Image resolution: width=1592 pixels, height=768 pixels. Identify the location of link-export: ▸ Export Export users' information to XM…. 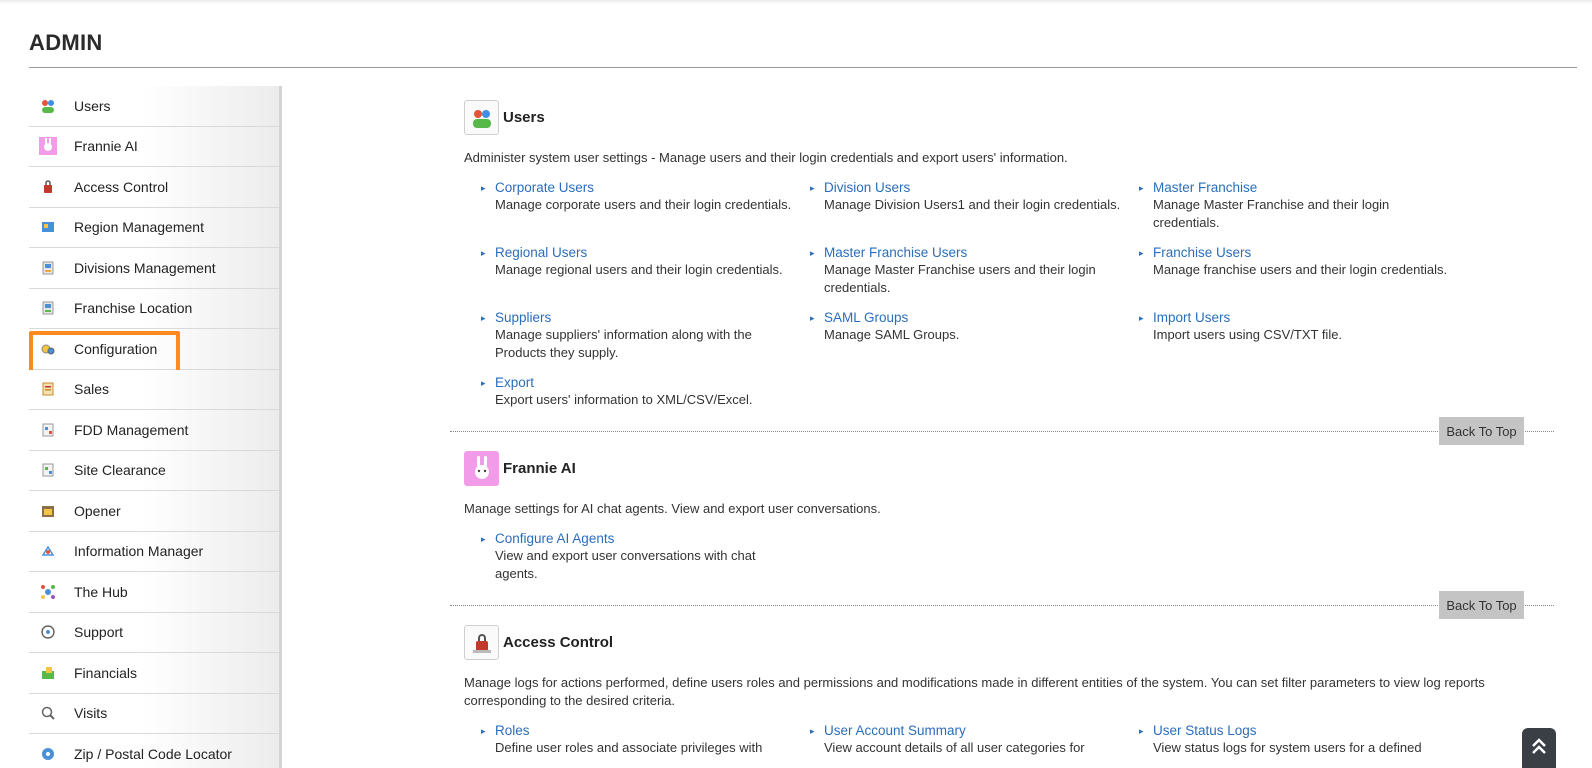
(638, 391).